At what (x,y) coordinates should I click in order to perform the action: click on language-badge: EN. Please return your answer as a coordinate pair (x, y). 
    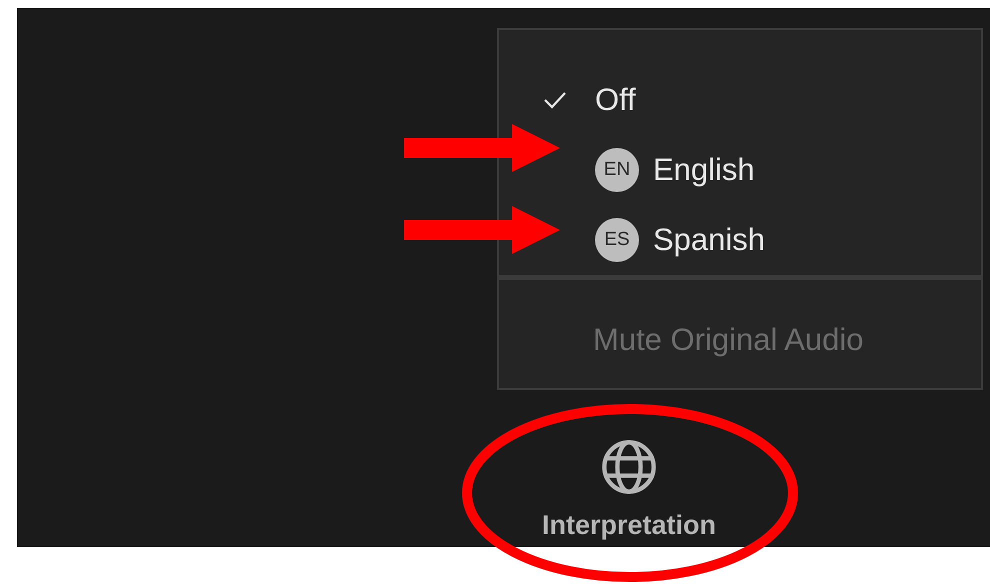
    Looking at the image, I should click on (617, 170).